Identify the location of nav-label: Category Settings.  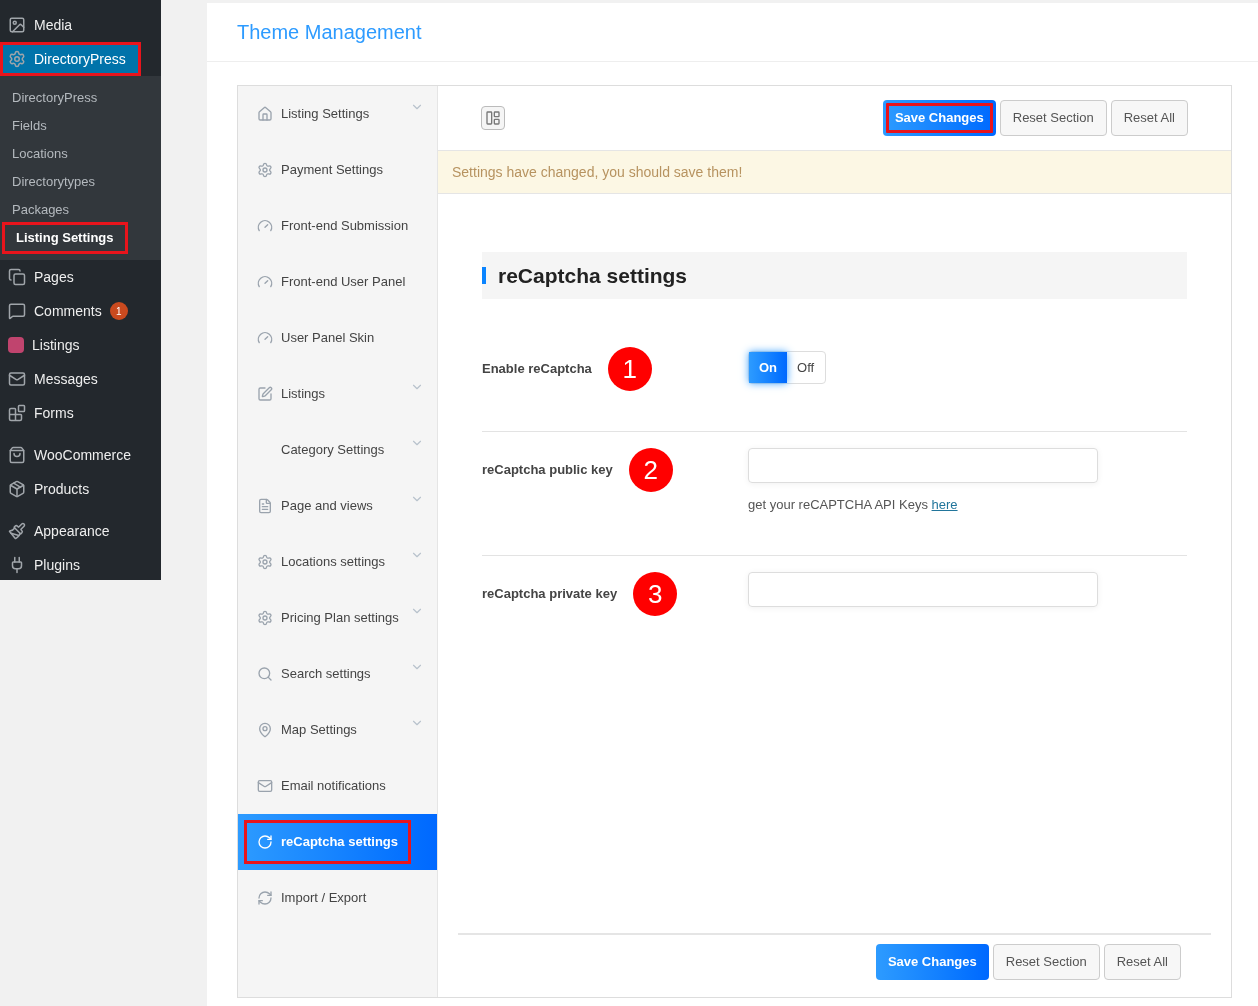
(333, 450).